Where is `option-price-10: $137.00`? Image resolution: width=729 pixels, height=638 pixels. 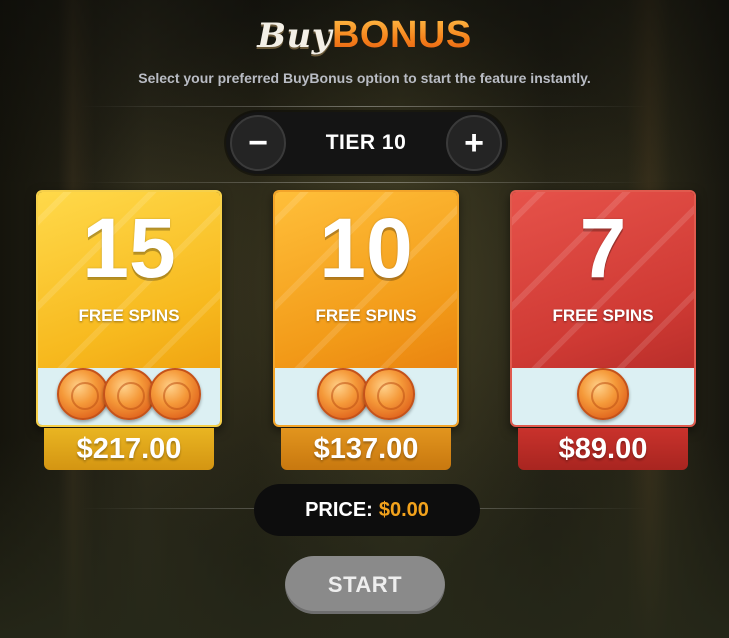
option-price-10: $137.00 is located at coordinates (366, 449).